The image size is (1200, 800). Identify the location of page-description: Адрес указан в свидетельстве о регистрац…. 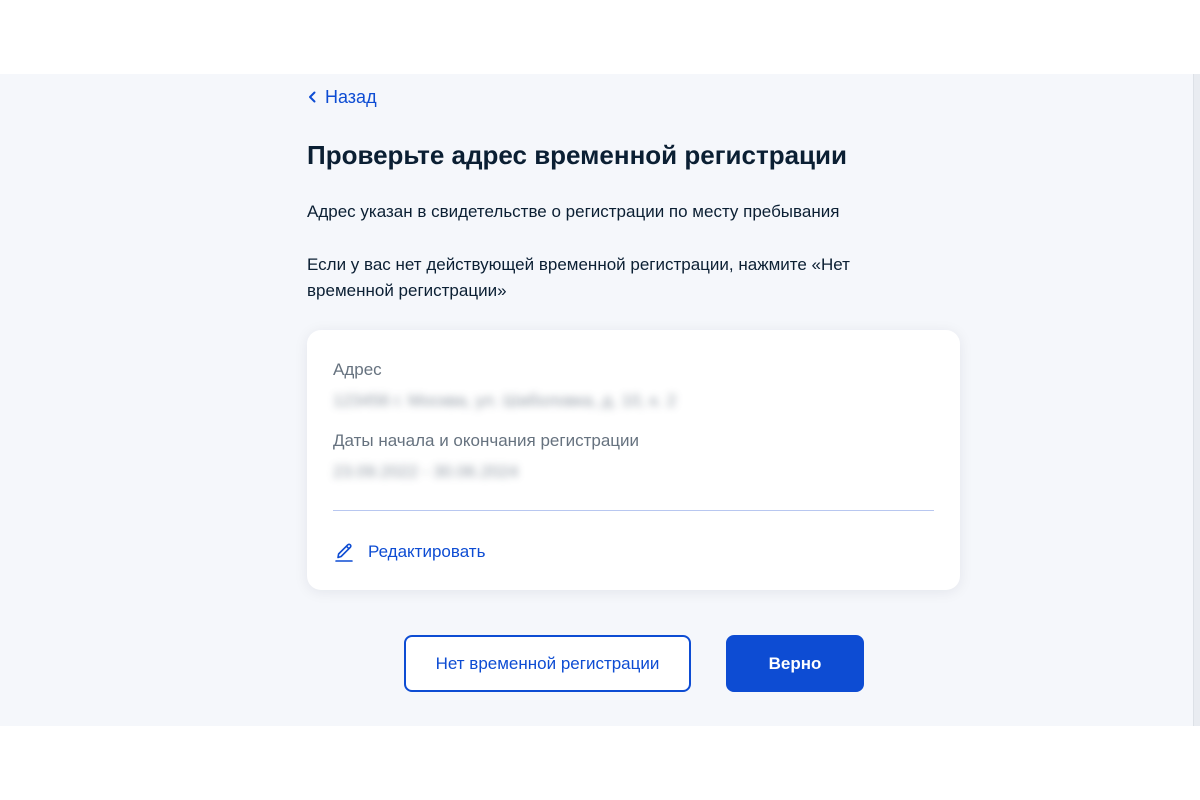
(573, 211).